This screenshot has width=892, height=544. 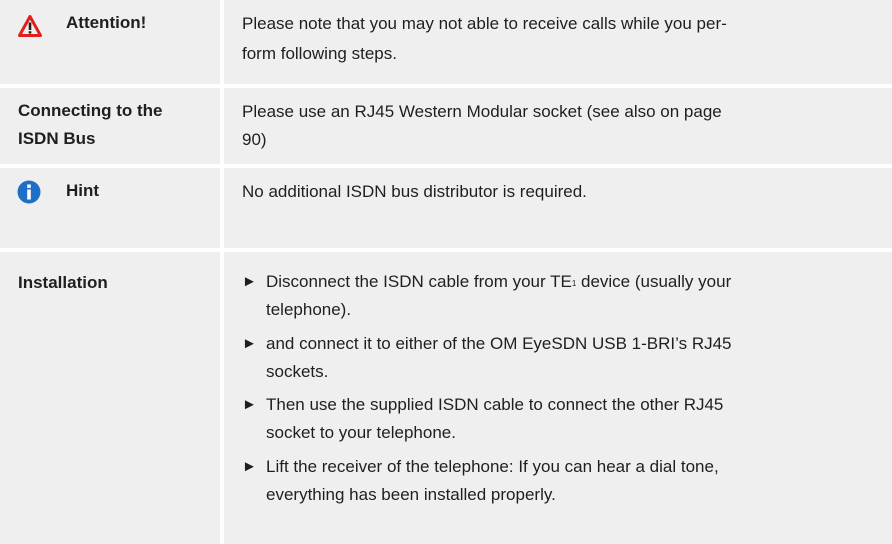 What do you see at coordinates (309, 309) in the screenshot?
I see `step-1-line2: telephone).` at bounding box center [309, 309].